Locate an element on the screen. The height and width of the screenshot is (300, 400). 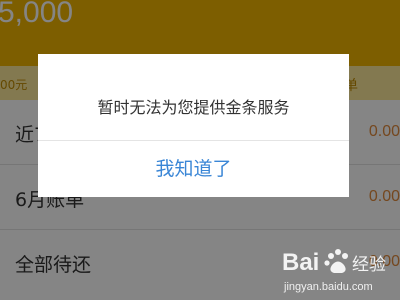
watermark-url: jingyan.baidu.com is located at coordinates (328, 287).